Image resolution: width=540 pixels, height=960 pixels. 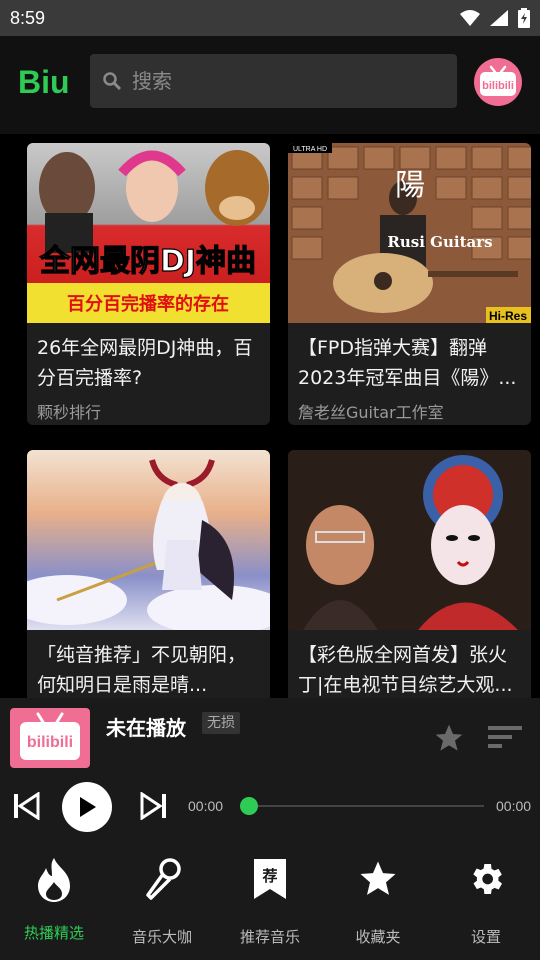 What do you see at coordinates (161, 937) in the screenshot?
I see `nav-label: 音乐大咖` at bounding box center [161, 937].